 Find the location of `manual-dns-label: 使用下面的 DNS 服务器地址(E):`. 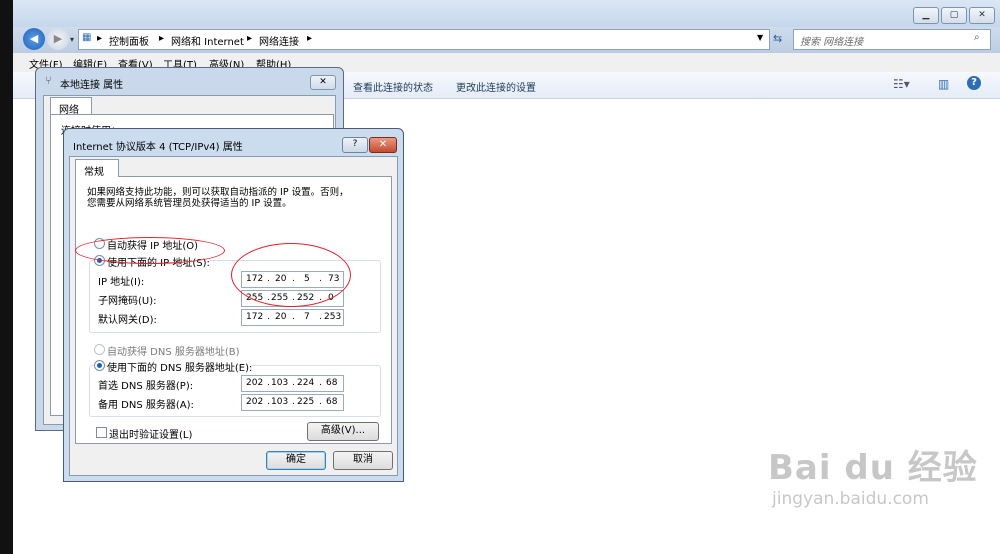

manual-dns-label: 使用下面的 DNS 服务器地址(E): is located at coordinates (180, 366).